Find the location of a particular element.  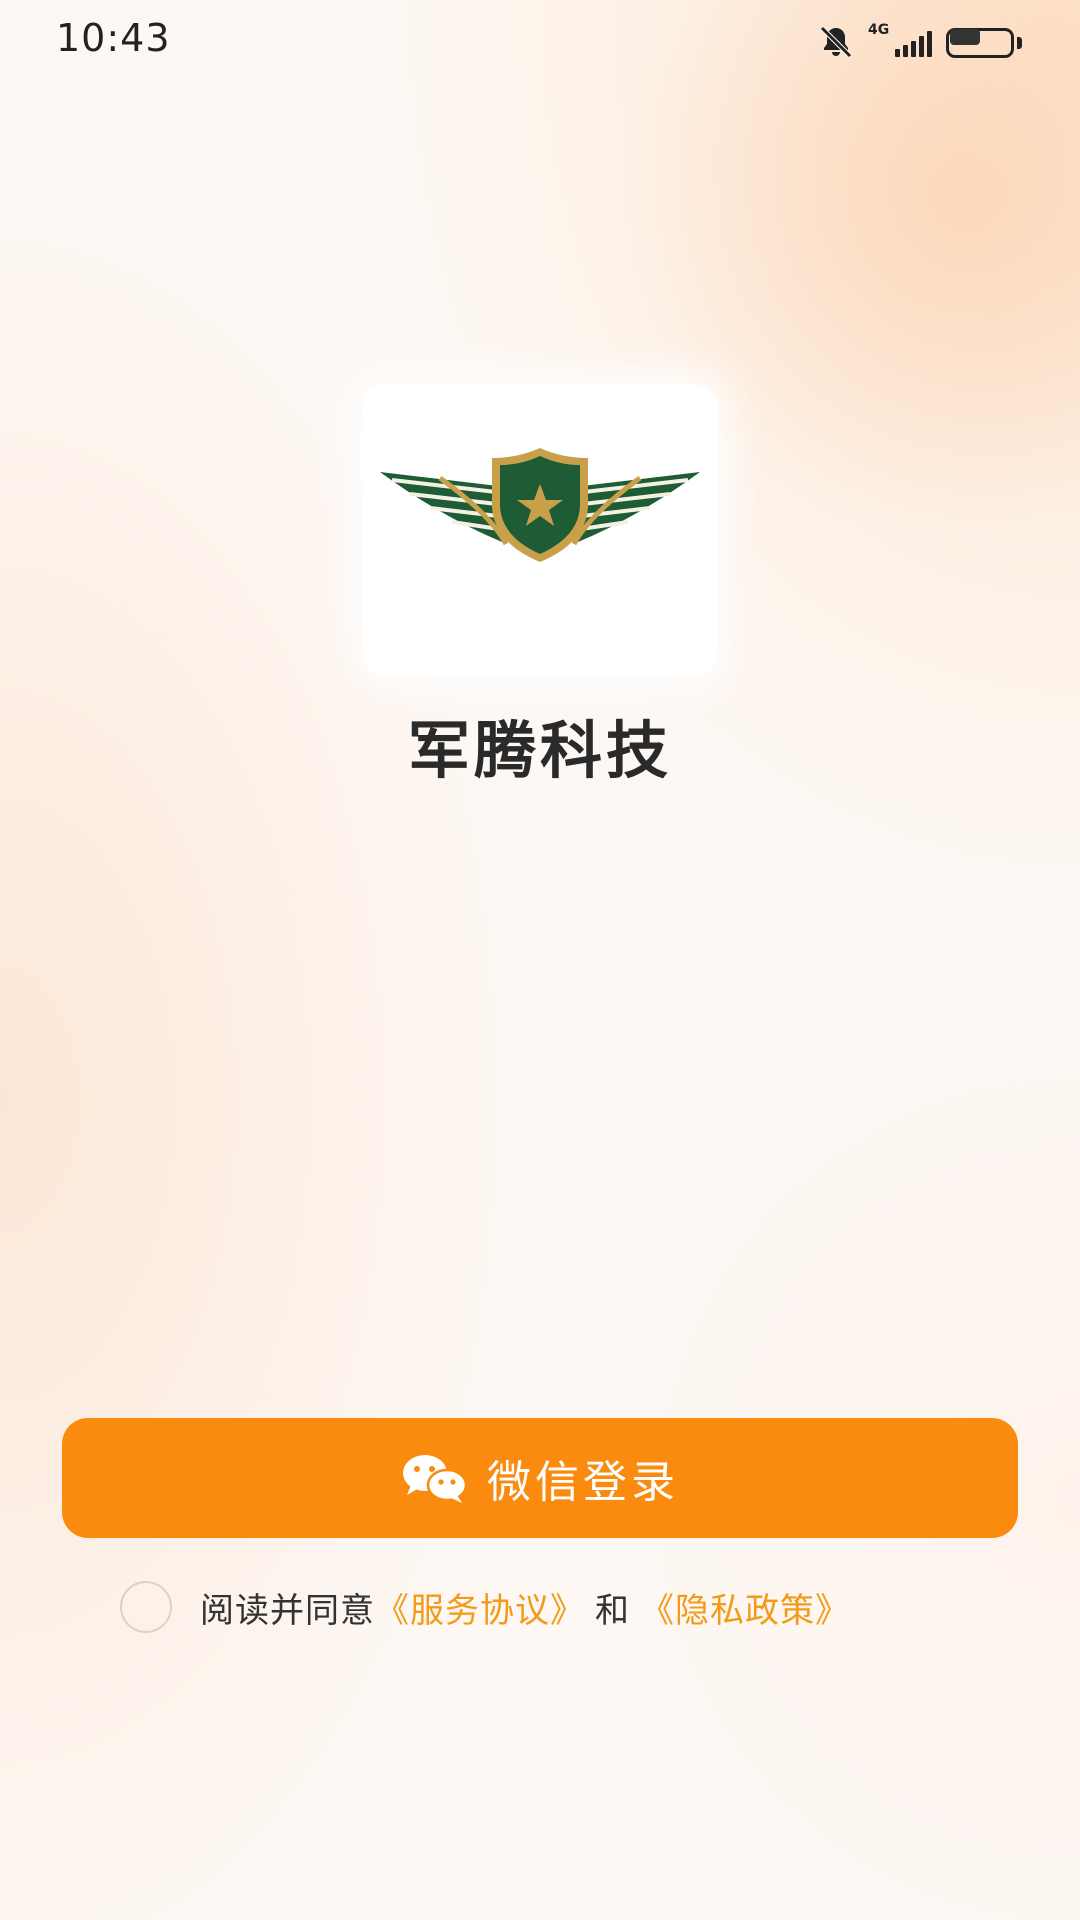

wechat-login-label: 微信登录 is located at coordinates (583, 1482).